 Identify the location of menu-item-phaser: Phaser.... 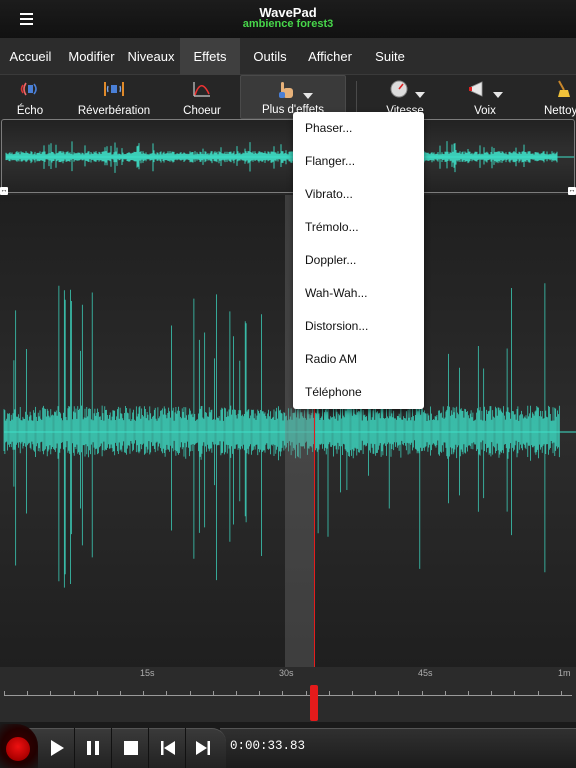
(358, 128).